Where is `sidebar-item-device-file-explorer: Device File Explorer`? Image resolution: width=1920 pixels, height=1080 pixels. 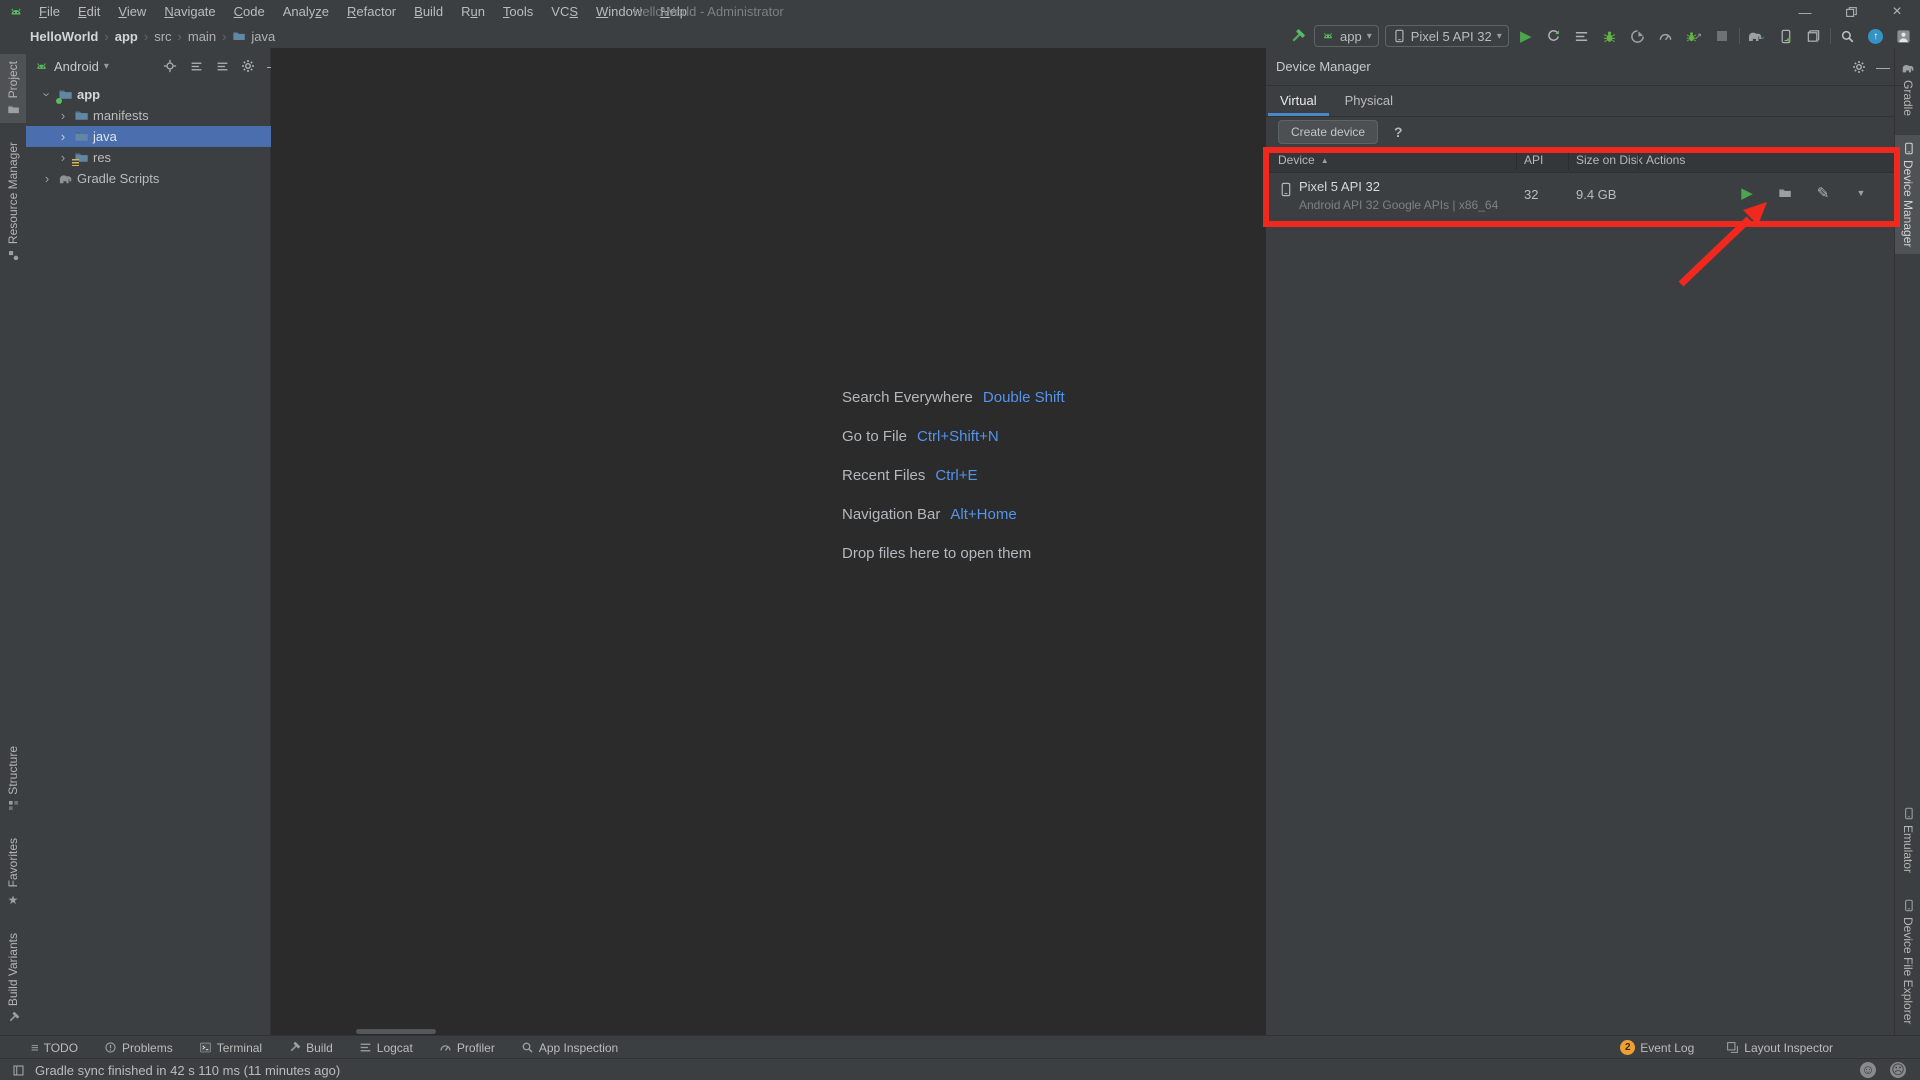 sidebar-item-device-file-explorer: Device File Explorer is located at coordinates (1907, 961).